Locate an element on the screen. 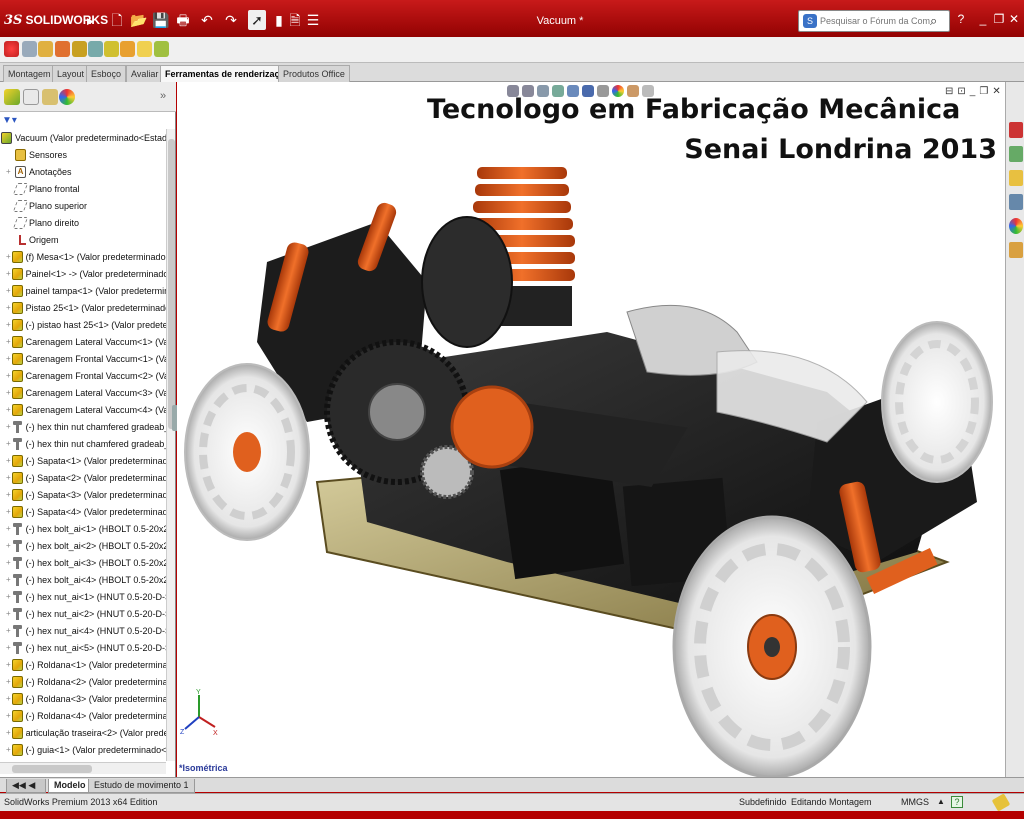 The height and width of the screenshot is (819, 1024). recall-render-icon is located at coordinates (144, 49).